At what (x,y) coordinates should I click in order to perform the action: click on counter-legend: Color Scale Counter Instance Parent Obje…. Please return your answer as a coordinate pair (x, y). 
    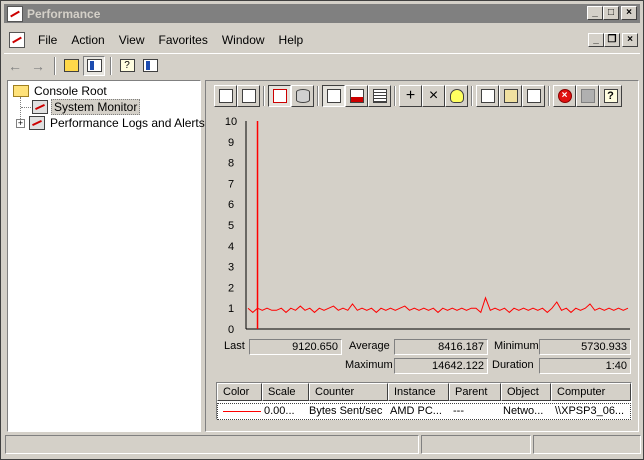
    Looking at the image, I should click on (424, 401).